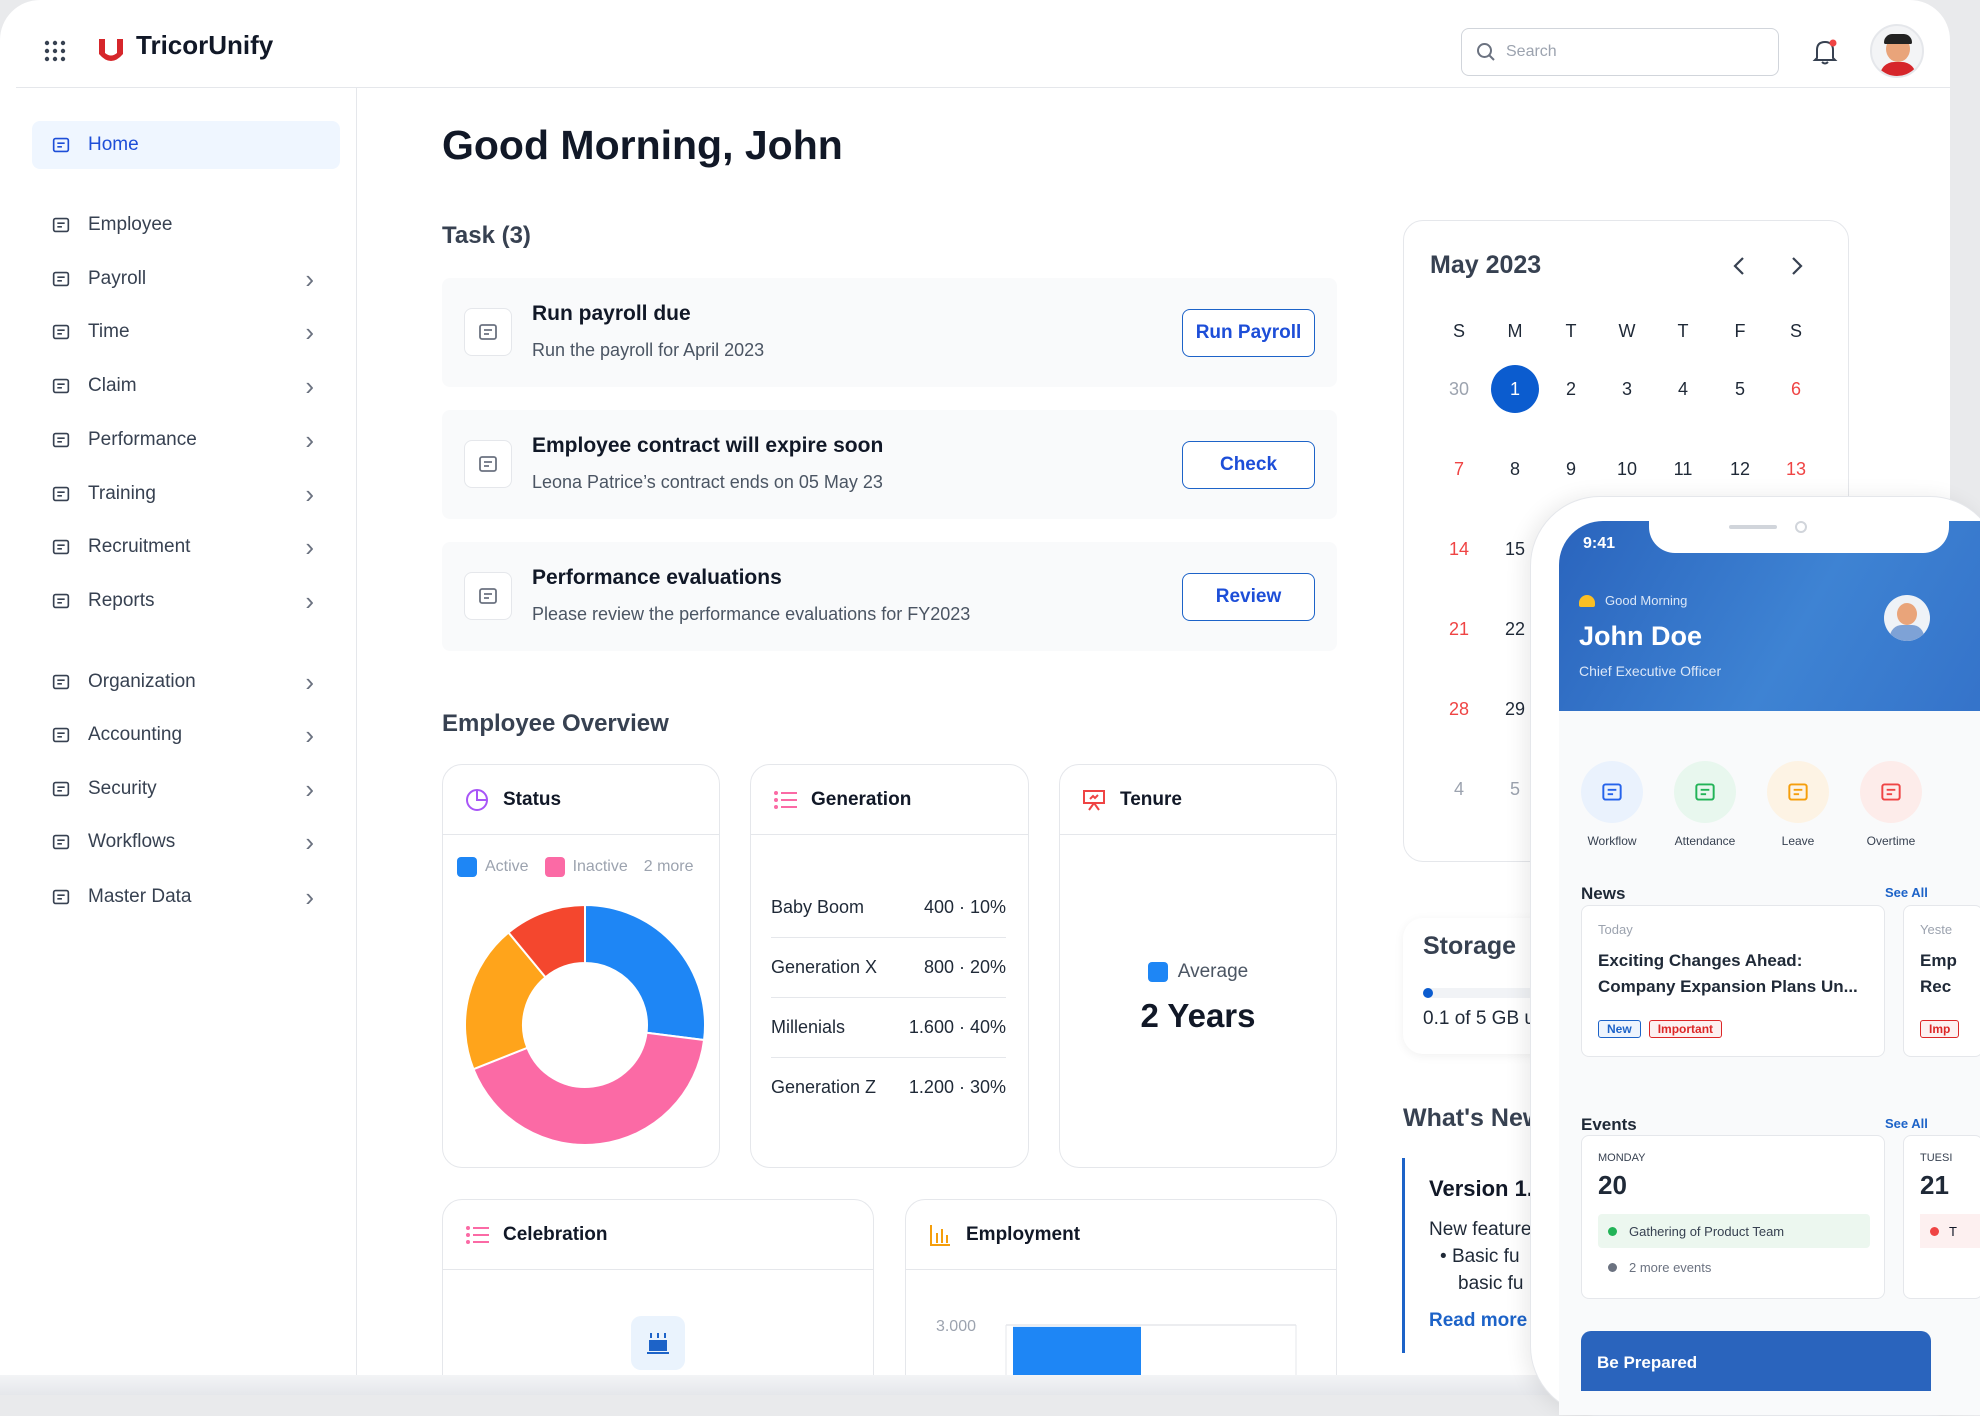  What do you see at coordinates (555, 1234) in the screenshot?
I see `celebration-title: Celebration` at bounding box center [555, 1234].